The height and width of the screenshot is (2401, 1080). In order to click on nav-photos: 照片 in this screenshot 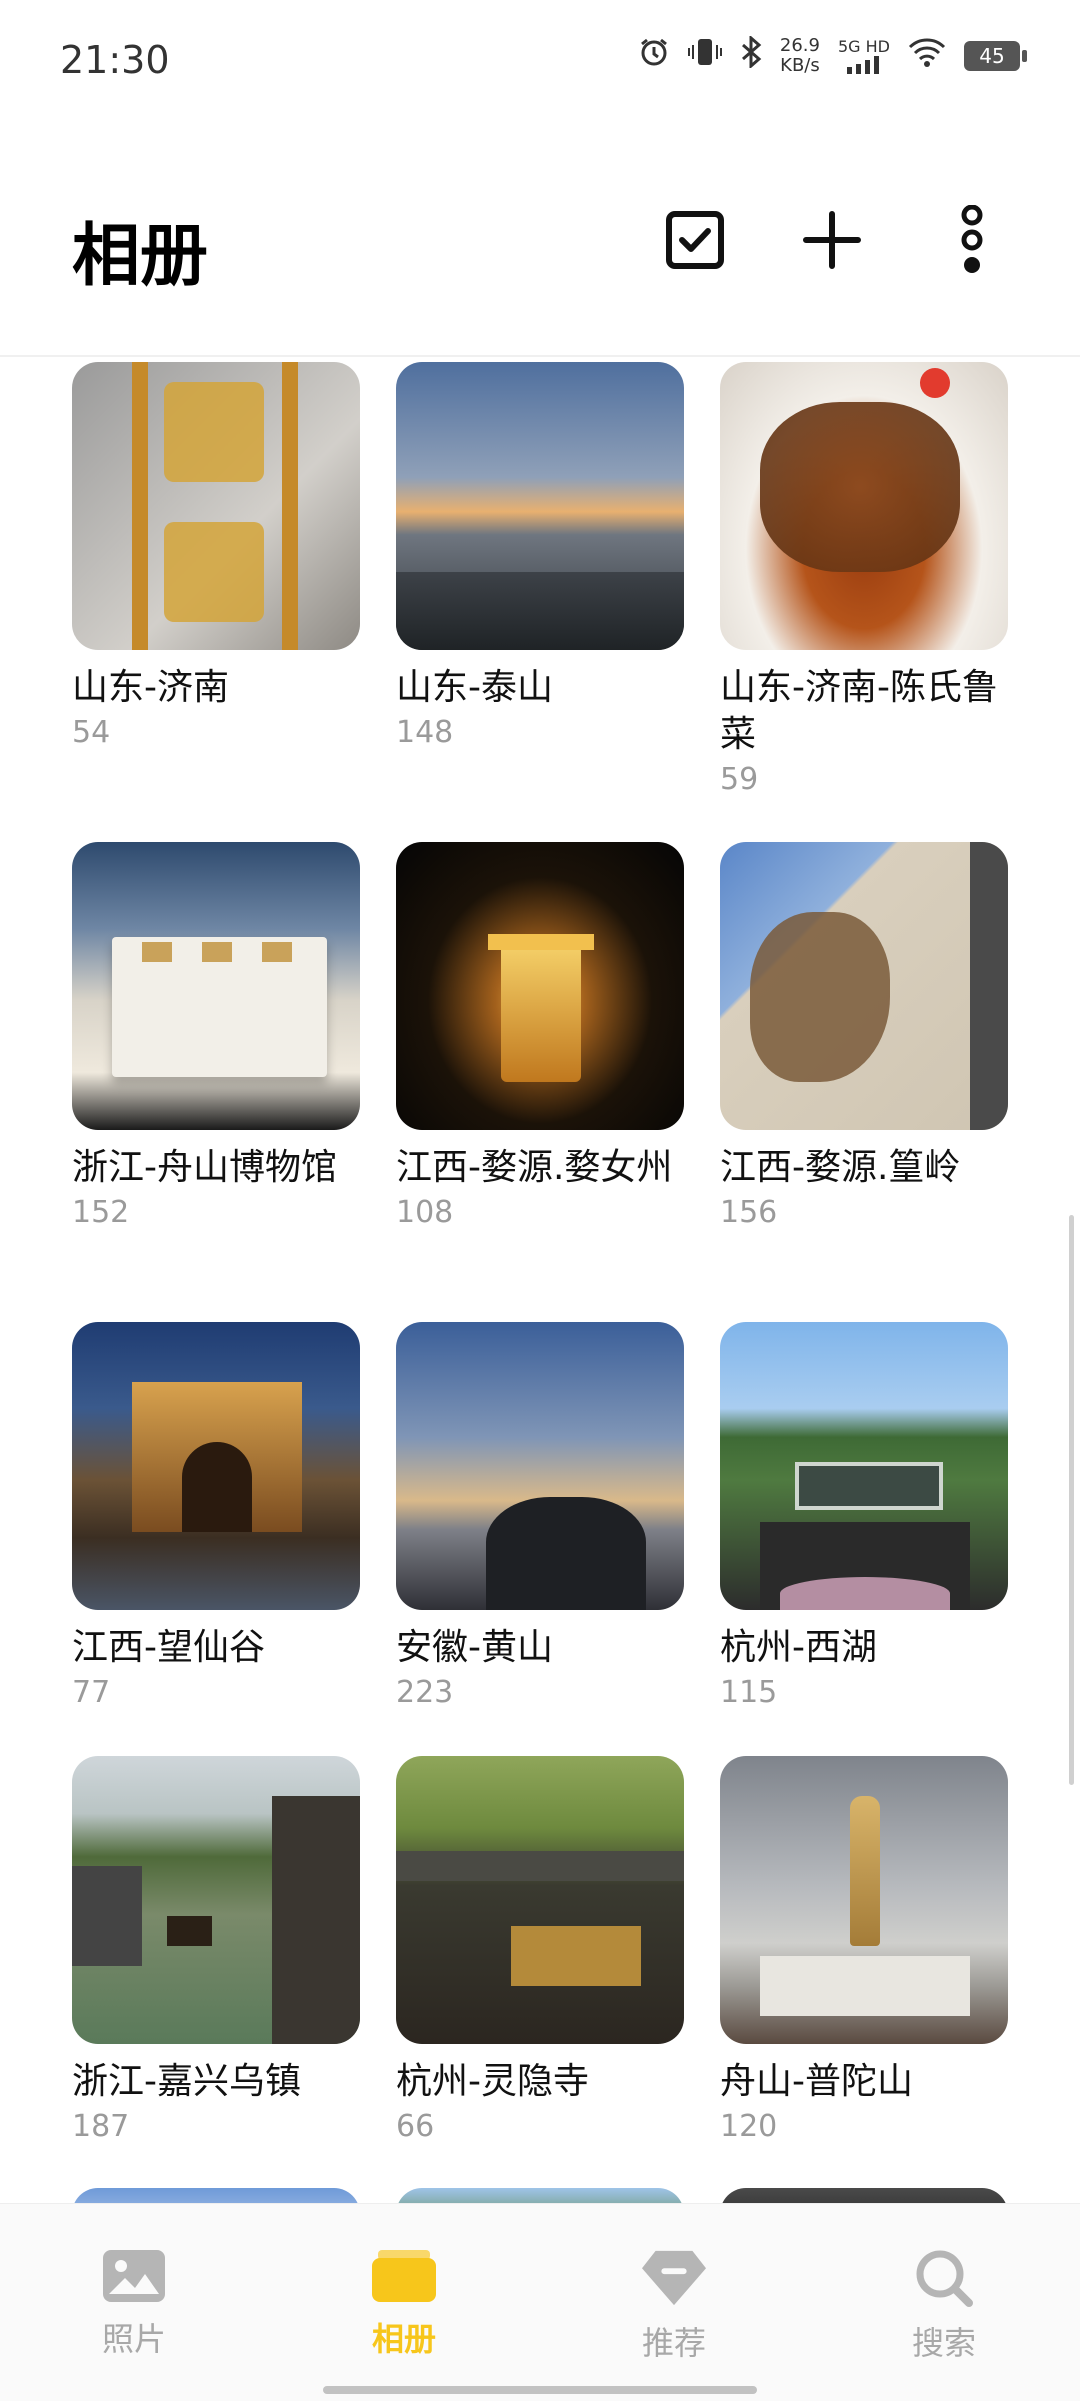, I will do `click(134, 2281)`.